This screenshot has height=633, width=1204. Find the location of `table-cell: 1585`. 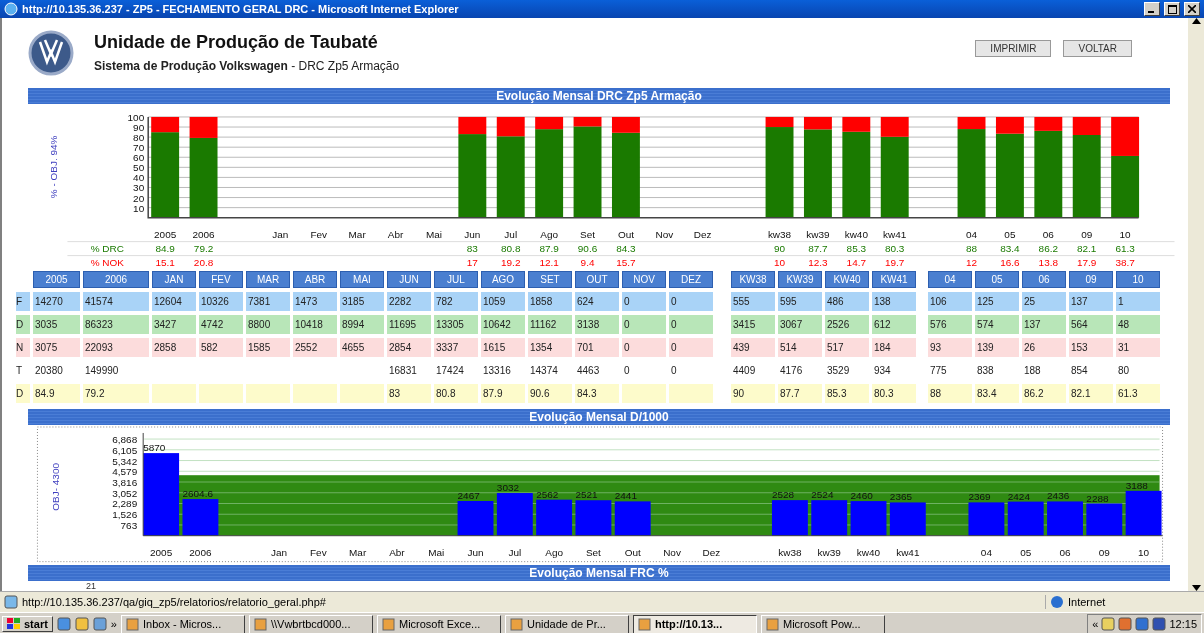

table-cell: 1585 is located at coordinates (268, 348).